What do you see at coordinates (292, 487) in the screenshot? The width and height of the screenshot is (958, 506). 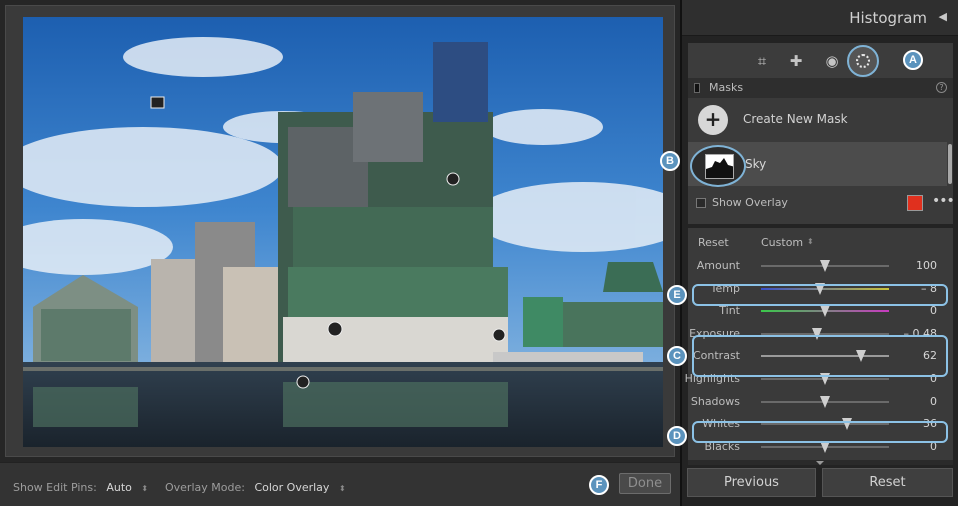 I see `overlay-mode-value: Color Overlay` at bounding box center [292, 487].